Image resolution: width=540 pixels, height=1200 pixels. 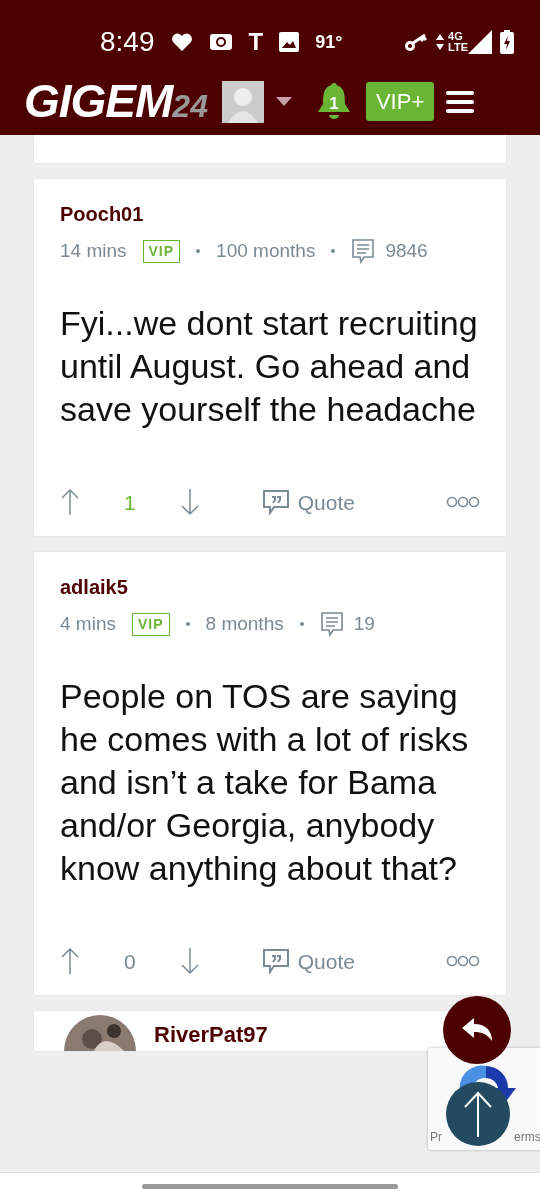 I want to click on image-icon, so click(x=289, y=42).